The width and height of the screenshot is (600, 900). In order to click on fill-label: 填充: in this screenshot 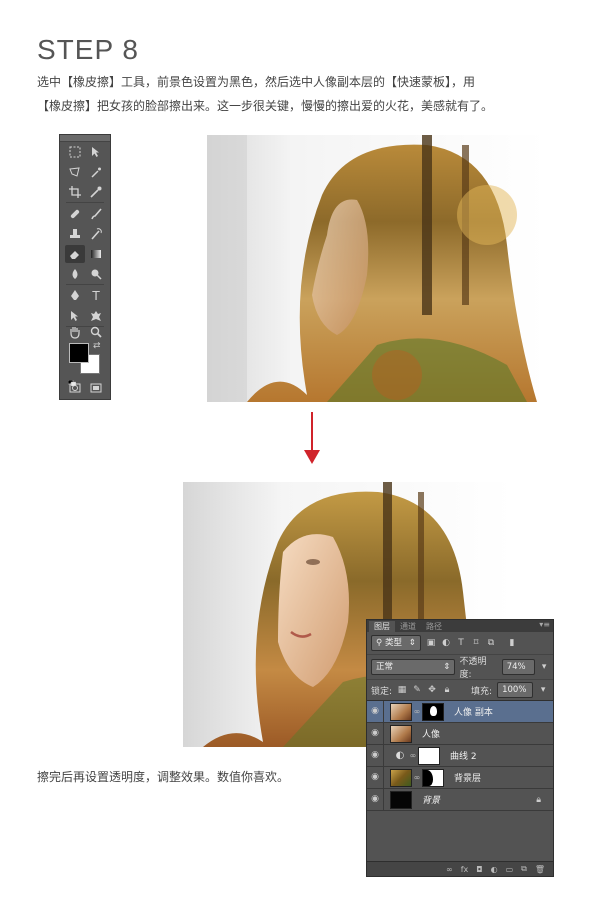, I will do `click(482, 691)`.